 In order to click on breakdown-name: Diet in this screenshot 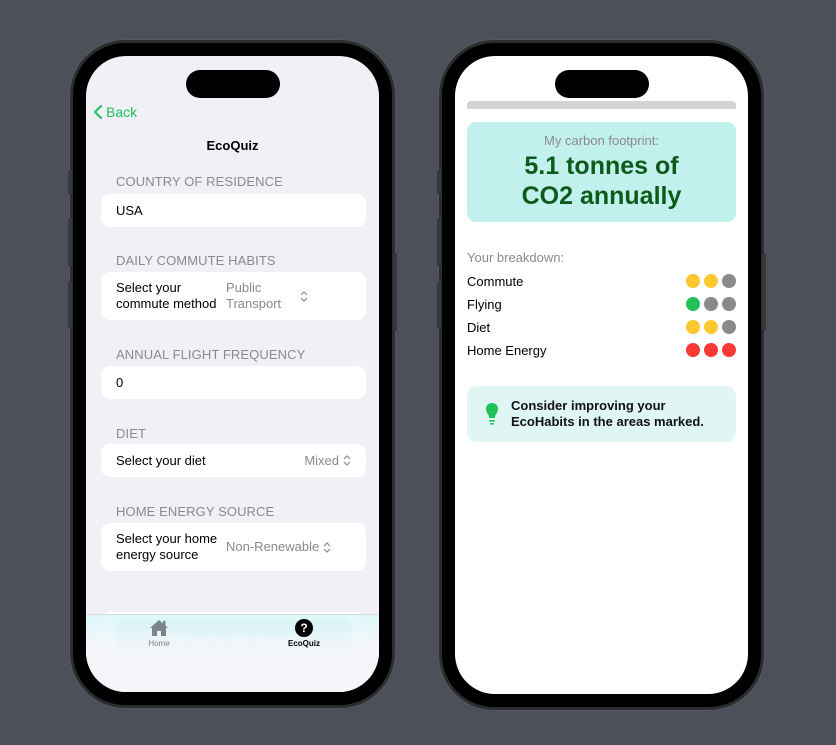, I will do `click(479, 327)`.